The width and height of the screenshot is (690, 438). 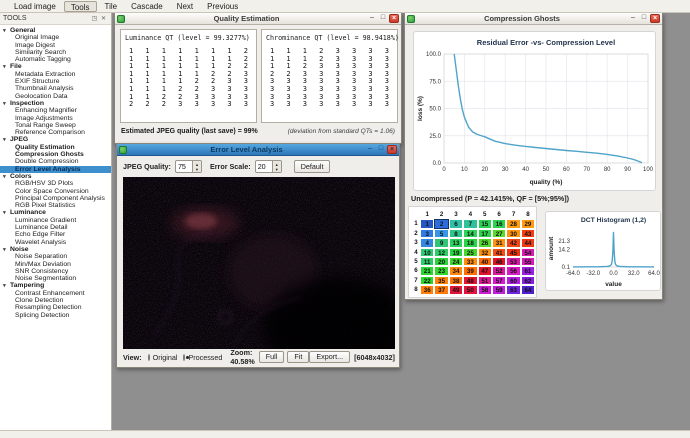 I want to click on sidebar-item-similarity-search: Similarity Search, so click(x=55, y=52).